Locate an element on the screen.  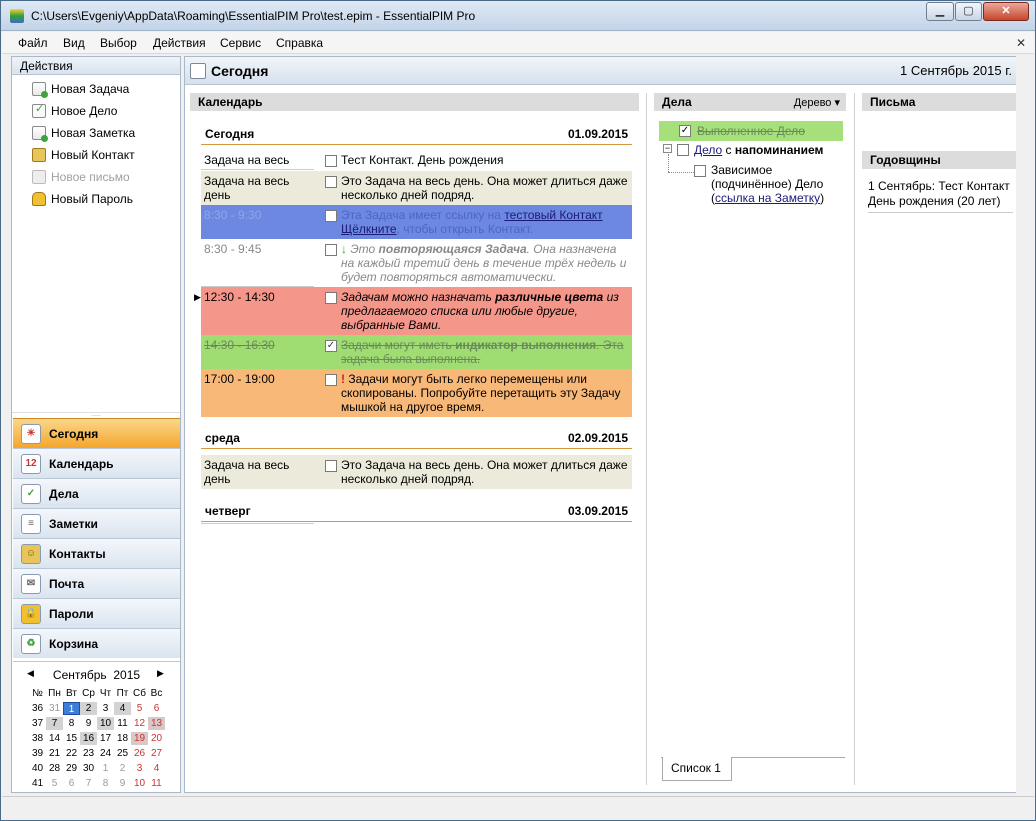
day-cell: 24 is located at coordinates (105, 753).